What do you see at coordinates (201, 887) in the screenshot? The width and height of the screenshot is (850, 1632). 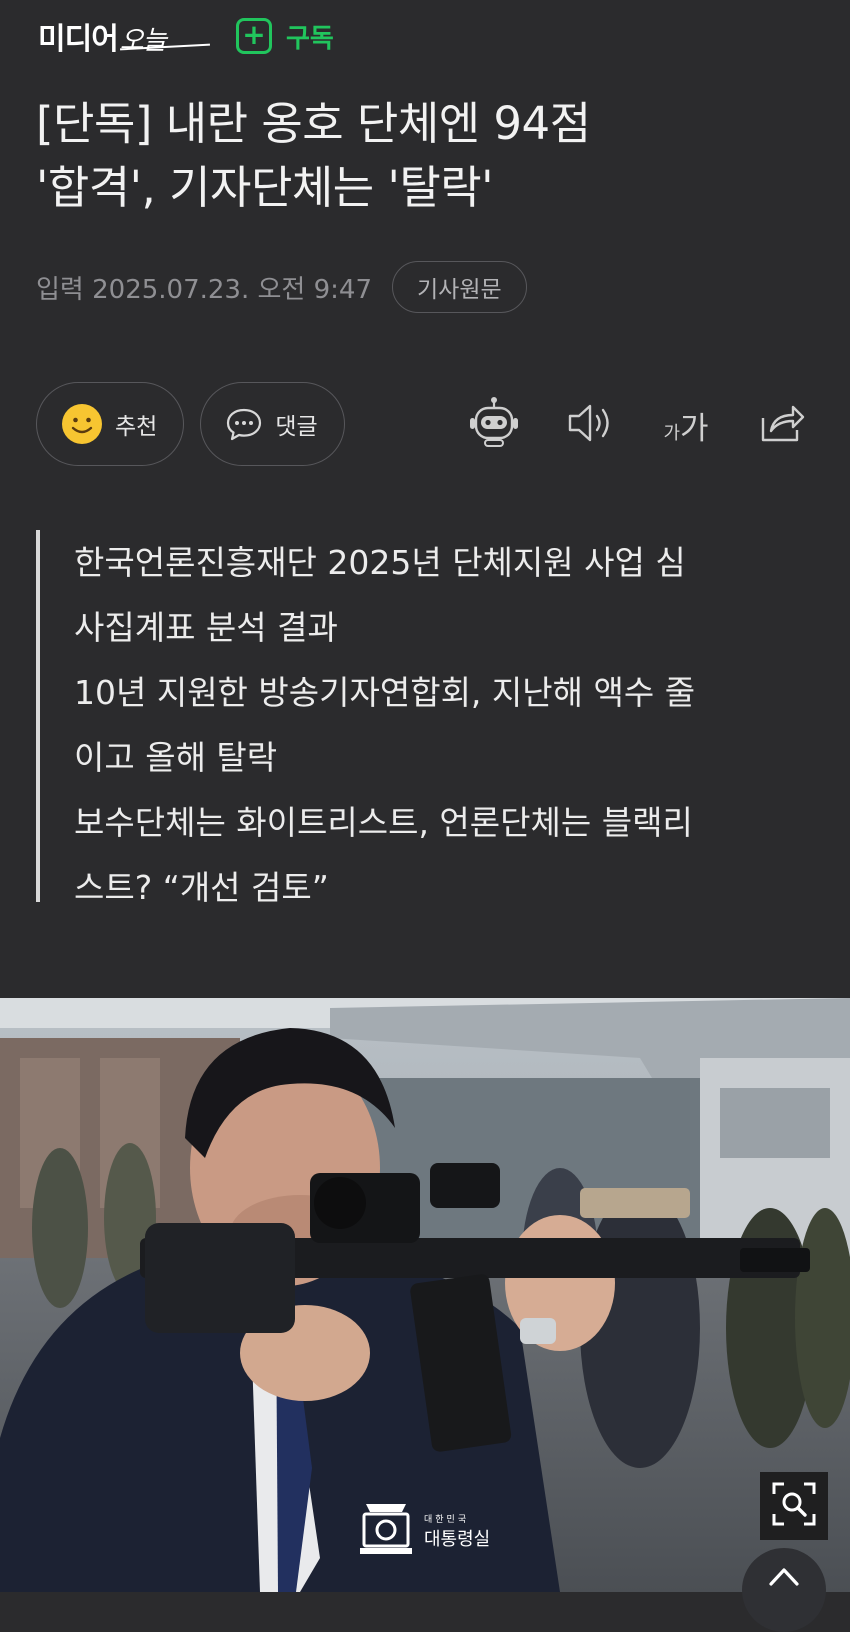 I see `summary-line: 스트? “개선 검토”` at bounding box center [201, 887].